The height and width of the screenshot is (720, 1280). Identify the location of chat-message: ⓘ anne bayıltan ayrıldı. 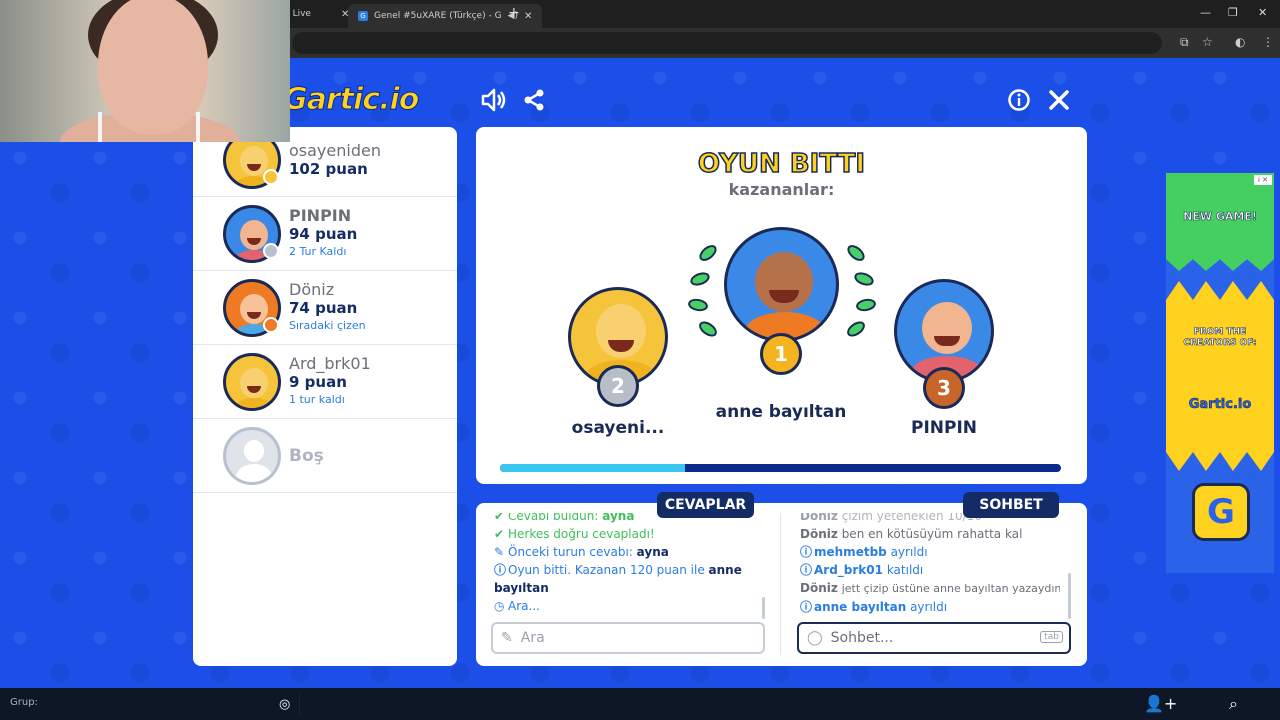
(874, 607).